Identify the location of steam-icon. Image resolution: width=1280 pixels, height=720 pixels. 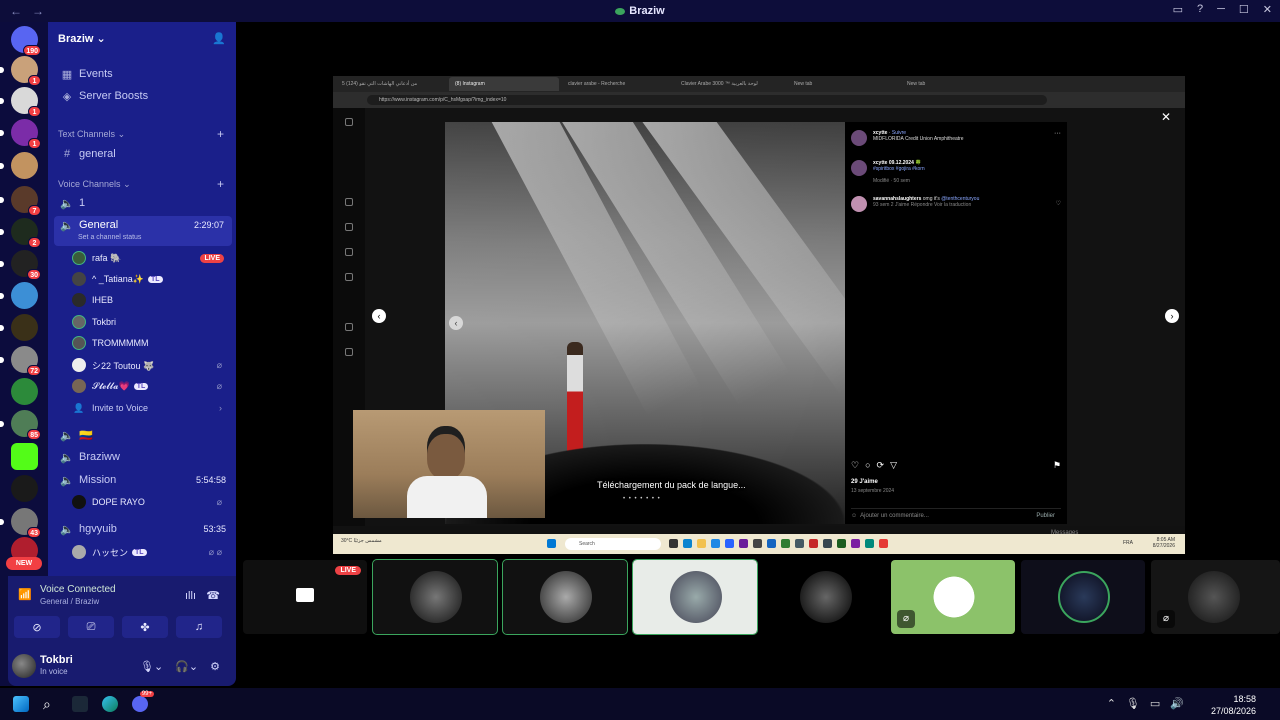
(80, 704).